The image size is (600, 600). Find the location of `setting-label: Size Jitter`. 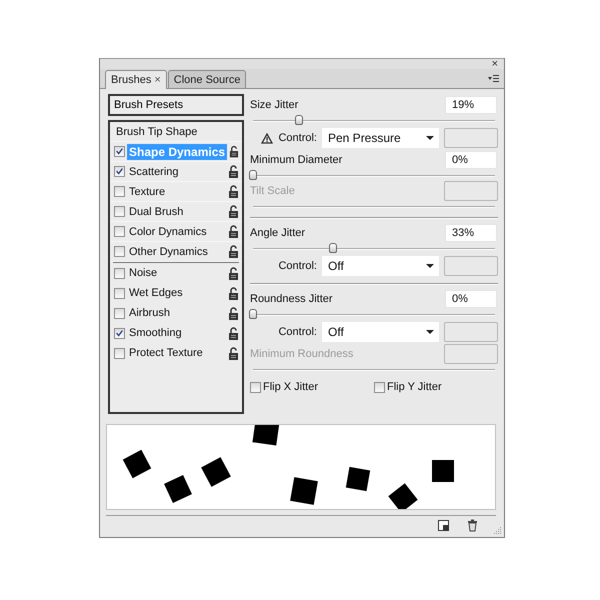

setting-label: Size Jitter is located at coordinates (274, 104).